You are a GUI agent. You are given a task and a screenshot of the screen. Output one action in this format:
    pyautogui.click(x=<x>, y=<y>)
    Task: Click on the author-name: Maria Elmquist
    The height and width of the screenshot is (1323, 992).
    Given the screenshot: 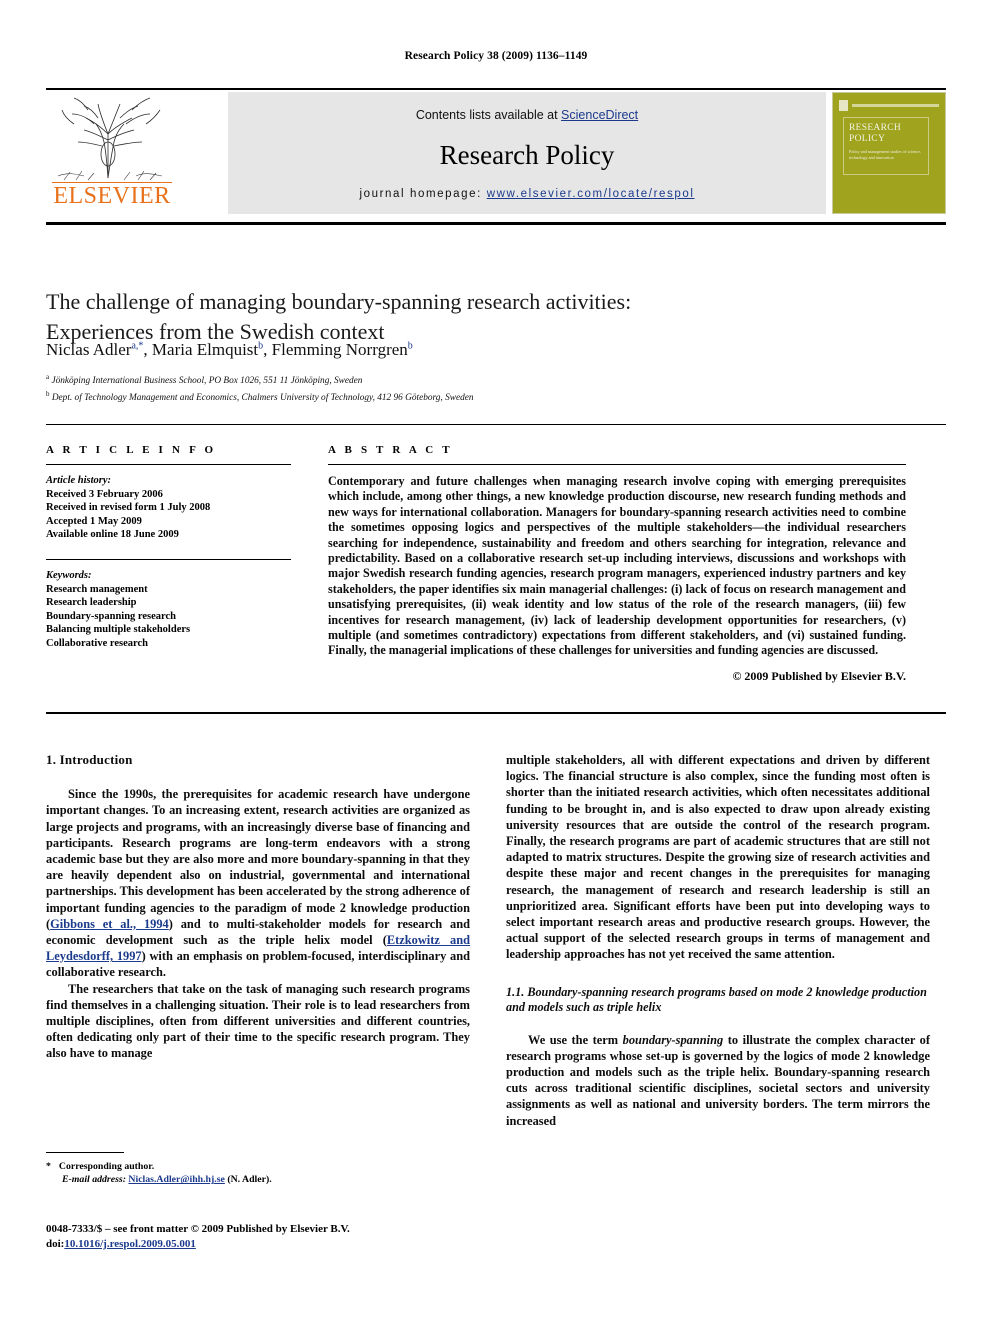 What is the action you would take?
    pyautogui.click(x=205, y=349)
    